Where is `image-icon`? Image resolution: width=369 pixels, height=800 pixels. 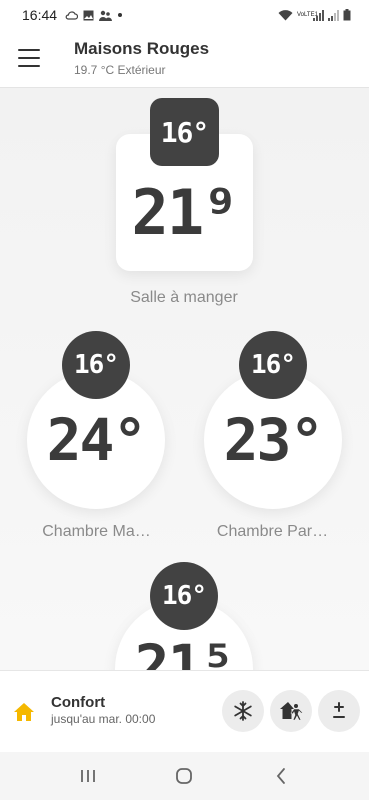
image-icon is located at coordinates (88, 15).